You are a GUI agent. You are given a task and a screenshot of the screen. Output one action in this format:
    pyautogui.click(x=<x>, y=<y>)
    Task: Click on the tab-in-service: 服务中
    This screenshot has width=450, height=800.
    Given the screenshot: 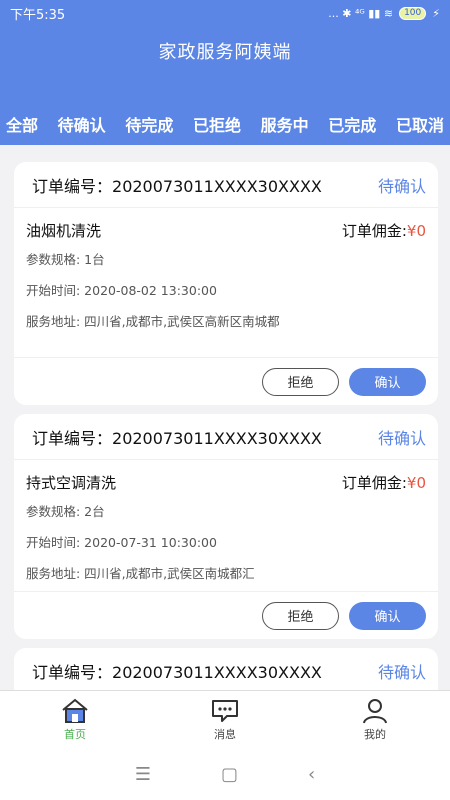 What is the action you would take?
    pyautogui.click(x=285, y=124)
    